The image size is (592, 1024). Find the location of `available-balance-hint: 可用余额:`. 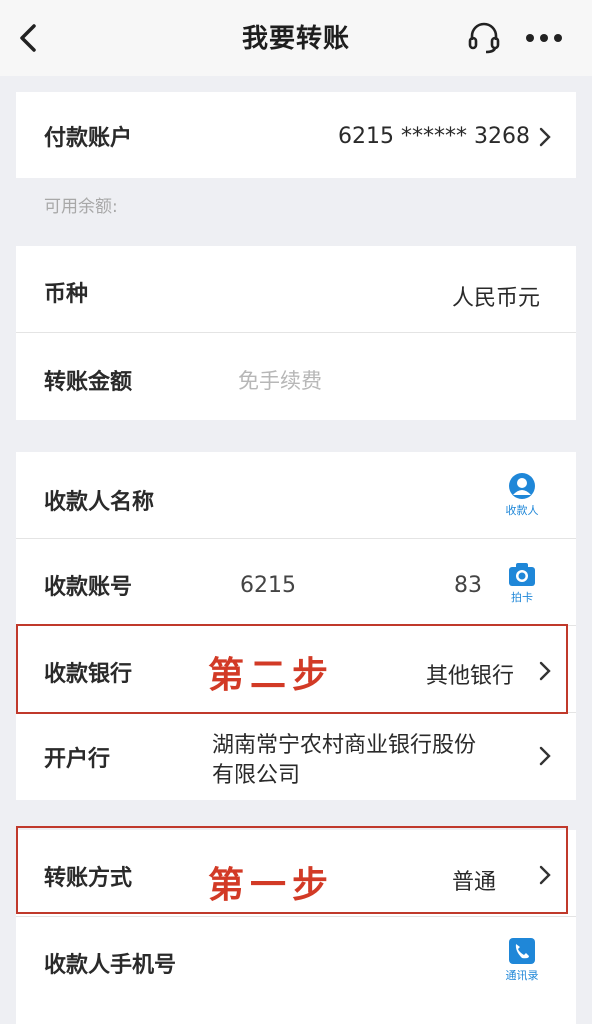

available-balance-hint: 可用余额: is located at coordinates (81, 207).